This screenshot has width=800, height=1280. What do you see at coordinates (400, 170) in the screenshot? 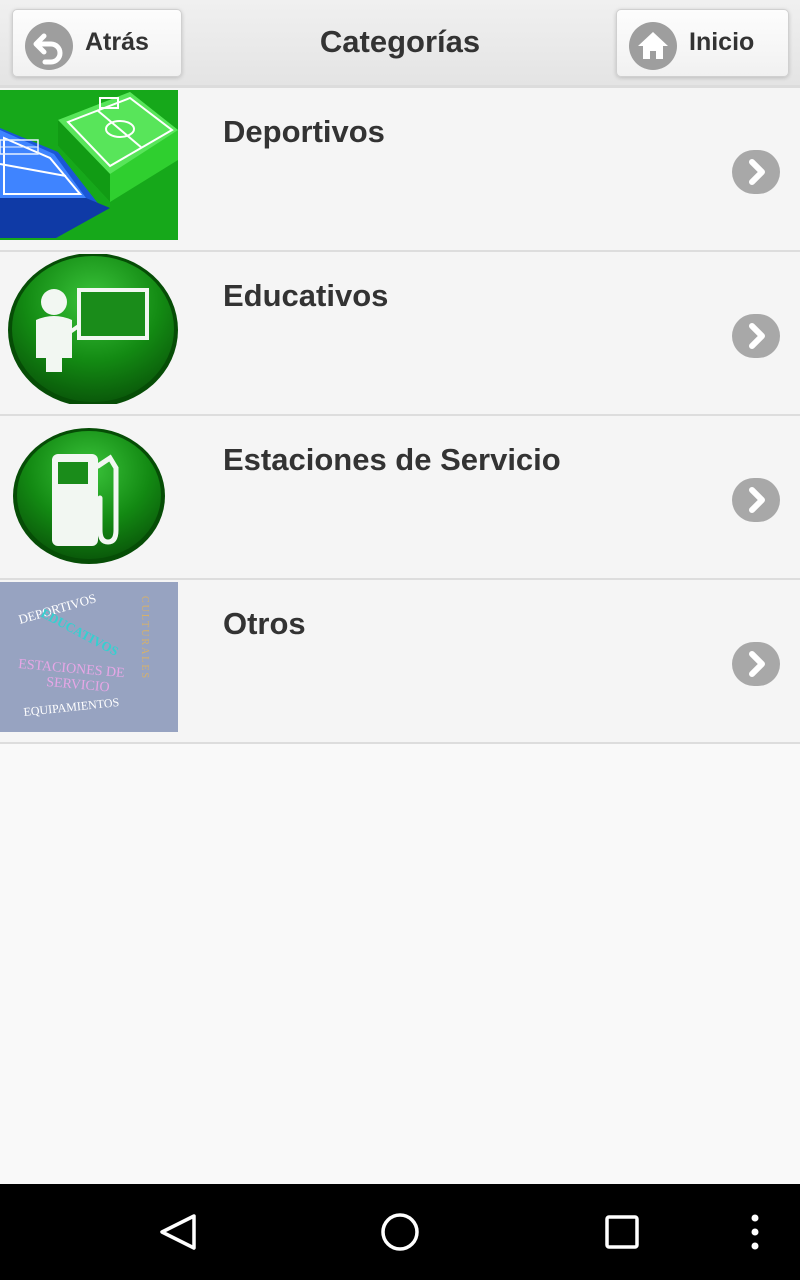
I see `category-item-deportivos: Deportivos` at bounding box center [400, 170].